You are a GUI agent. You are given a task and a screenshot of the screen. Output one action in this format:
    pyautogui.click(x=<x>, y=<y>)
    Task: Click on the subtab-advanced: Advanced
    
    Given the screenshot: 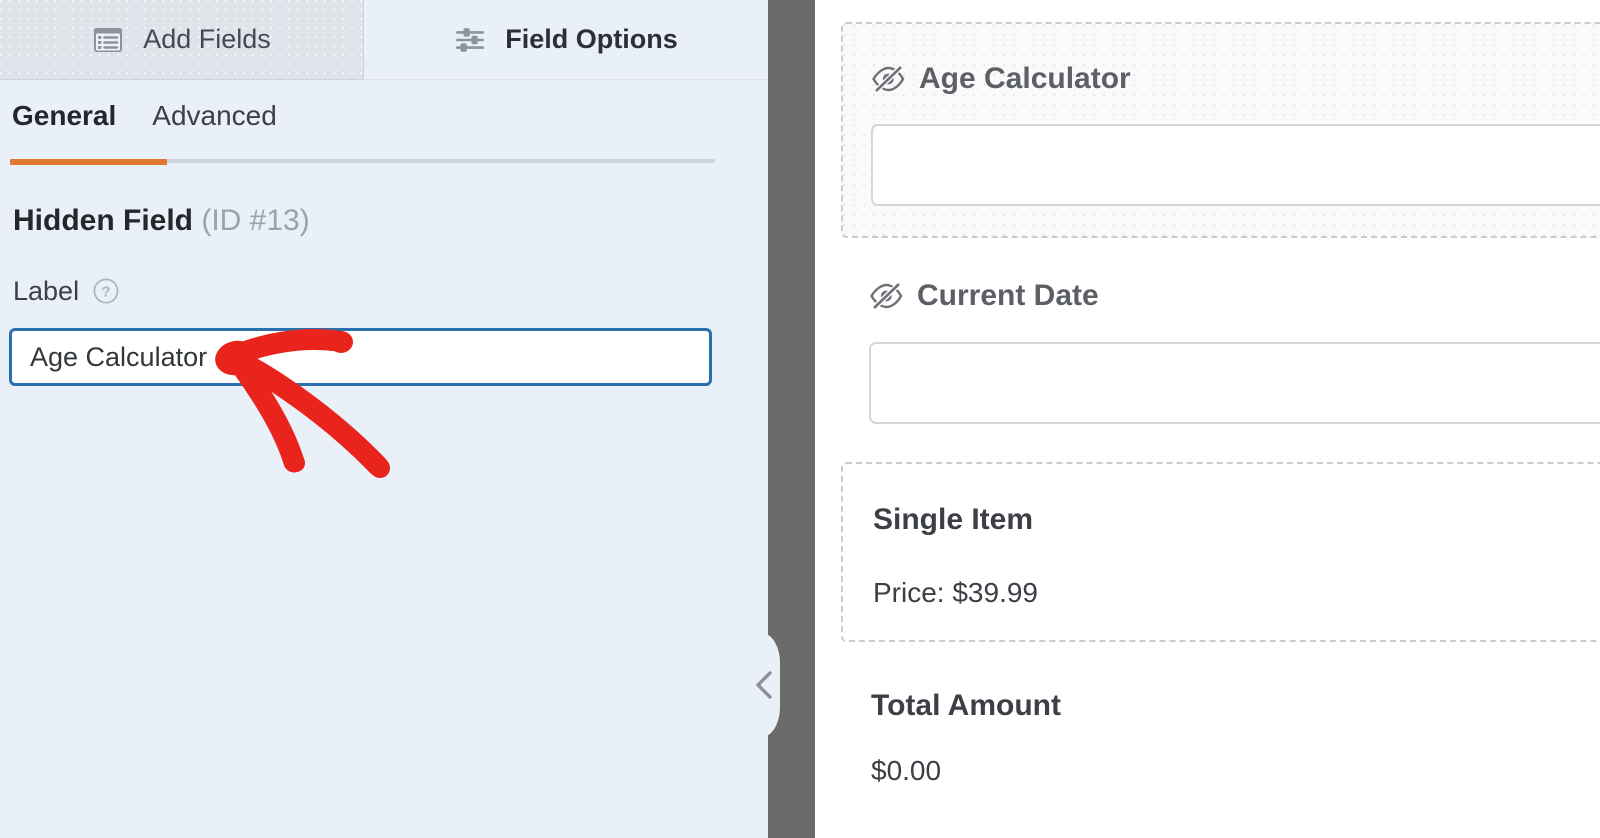 What is the action you would take?
    pyautogui.click(x=214, y=114)
    